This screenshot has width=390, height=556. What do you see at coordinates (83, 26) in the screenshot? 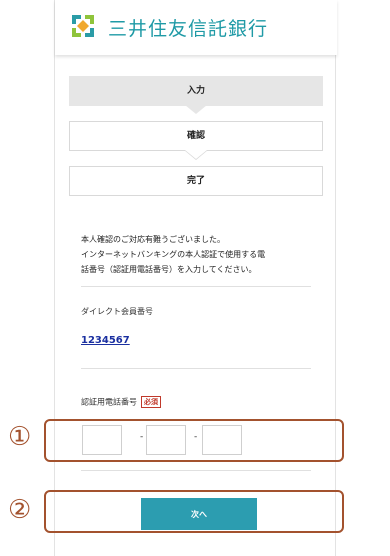
I see `bank-logo-icon` at bounding box center [83, 26].